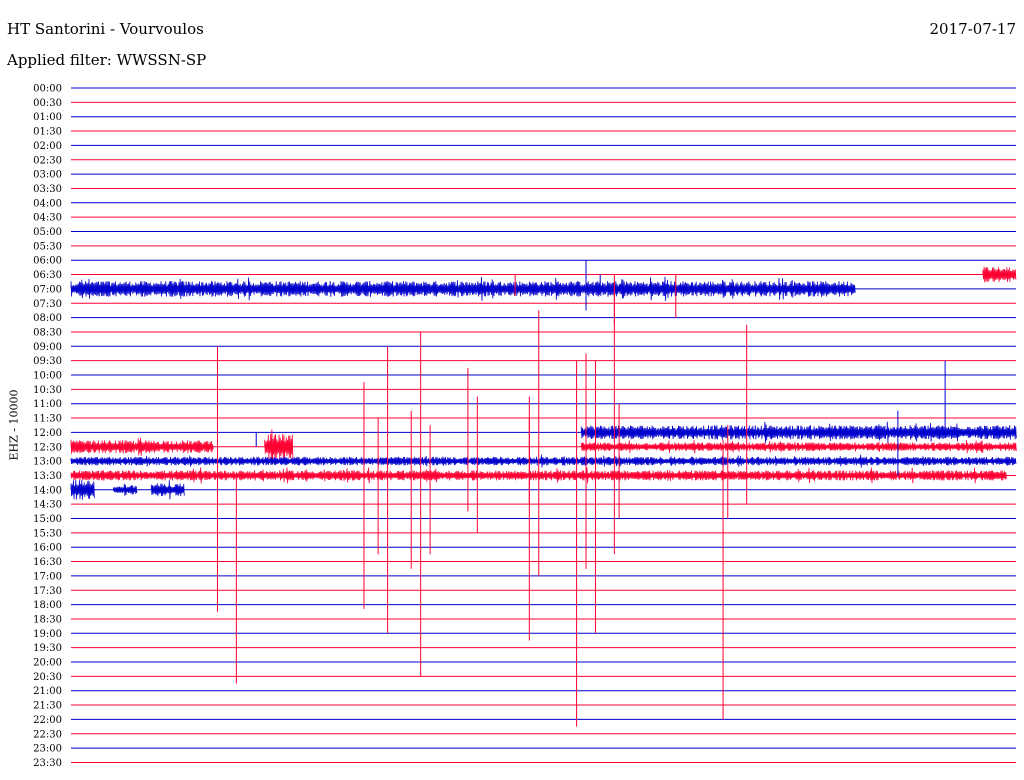 The image size is (1024, 780). Describe the element at coordinates (47, 749) in the screenshot. I see `row-label-2300: 23:00` at that location.